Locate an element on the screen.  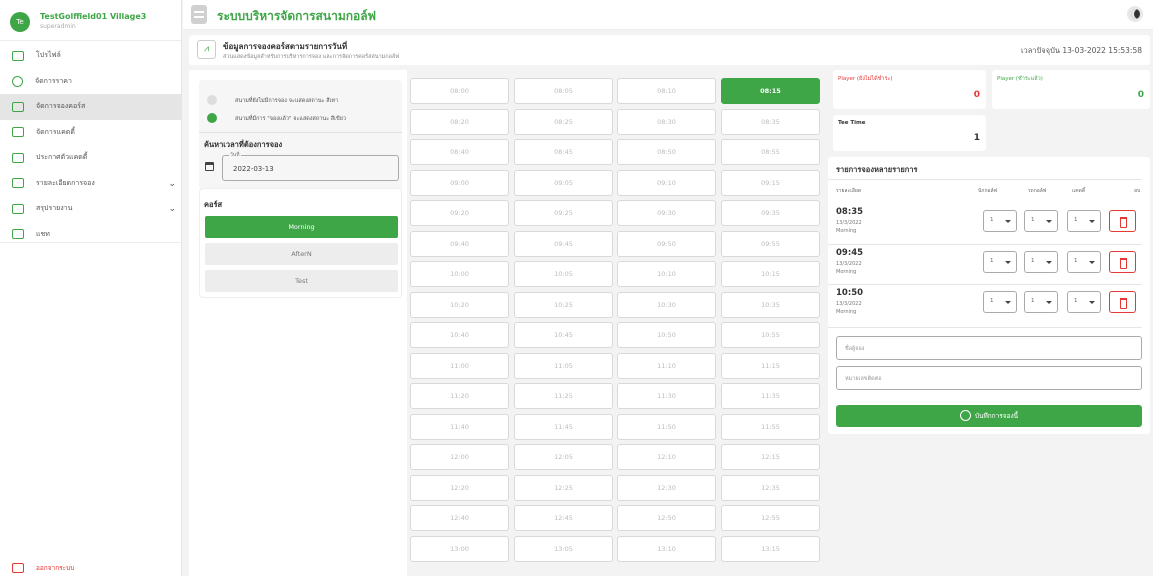
time-slot-button: 08:20 is located at coordinates (459, 121).